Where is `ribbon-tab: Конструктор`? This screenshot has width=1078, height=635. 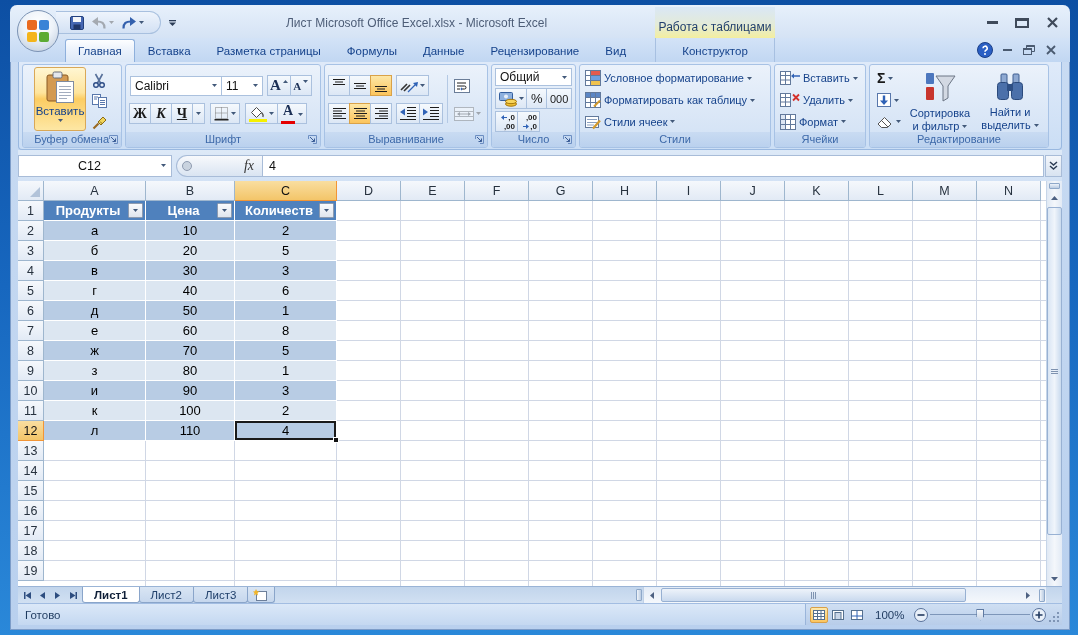
ribbon-tab: Конструктор is located at coordinates (715, 50).